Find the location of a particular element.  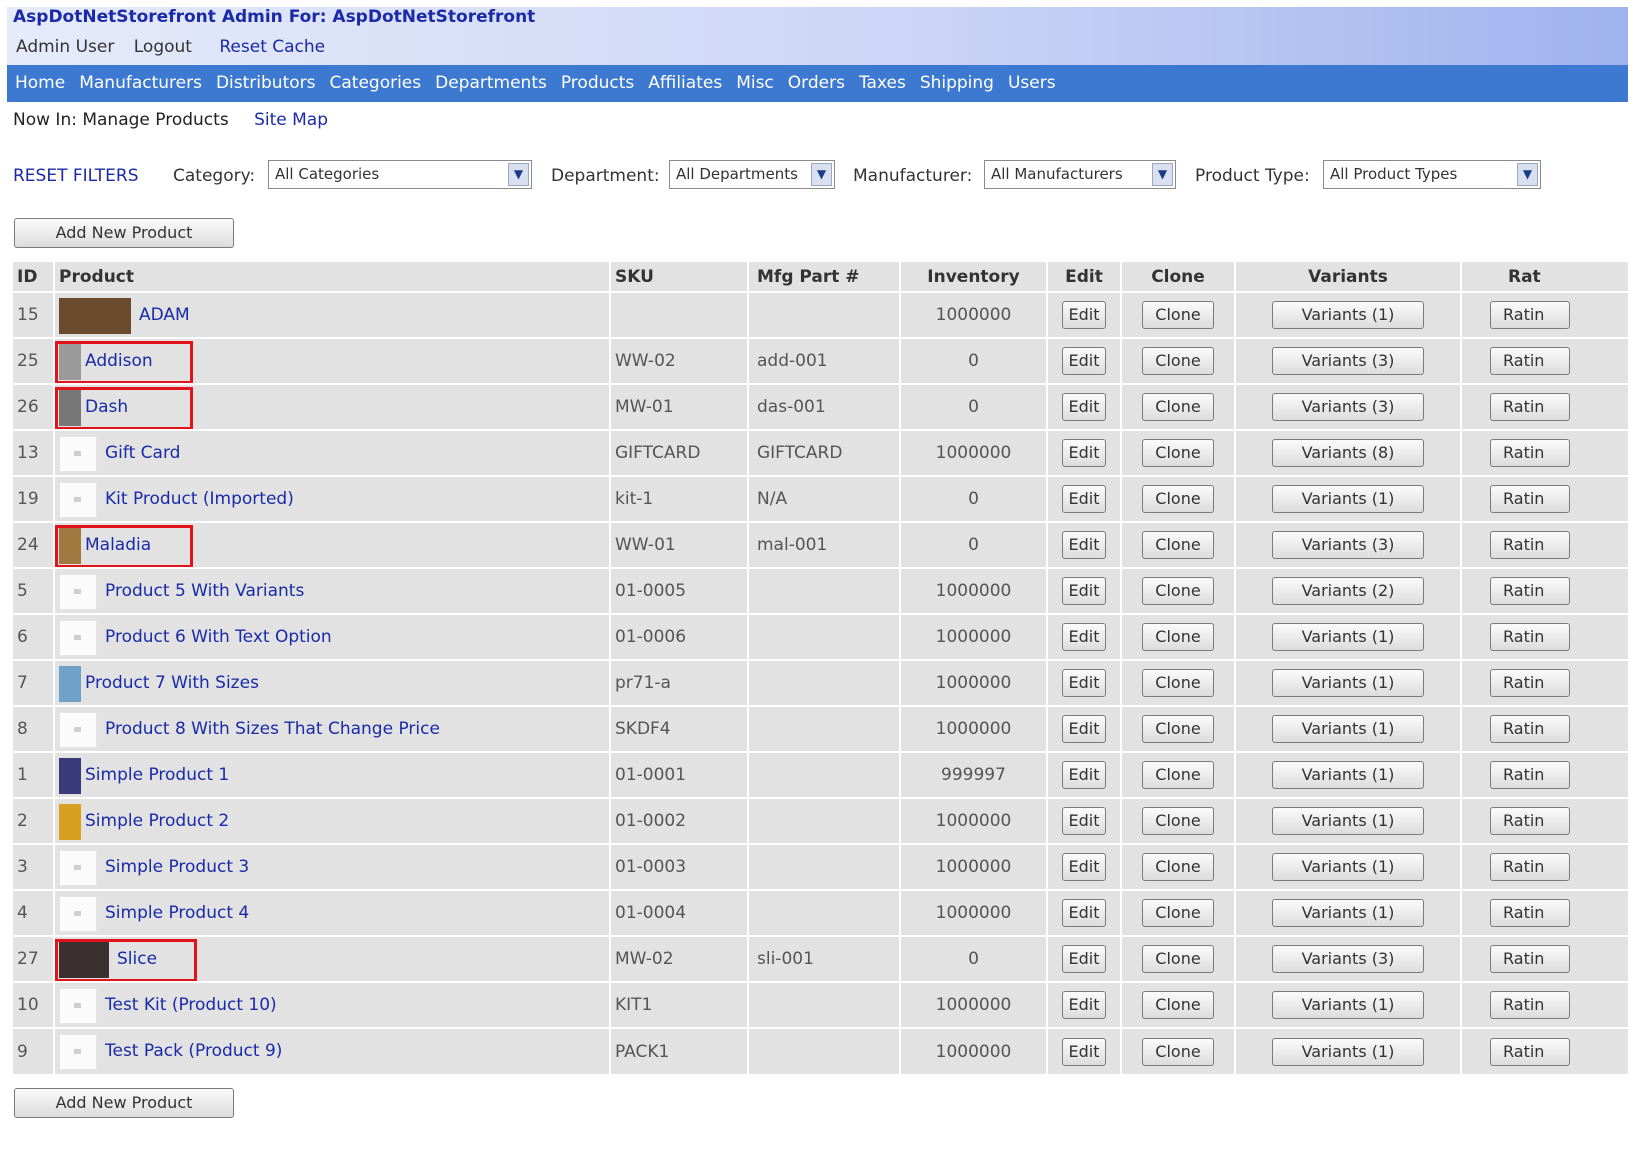

reset-filters-link: RESET FILTERS is located at coordinates (76, 176).